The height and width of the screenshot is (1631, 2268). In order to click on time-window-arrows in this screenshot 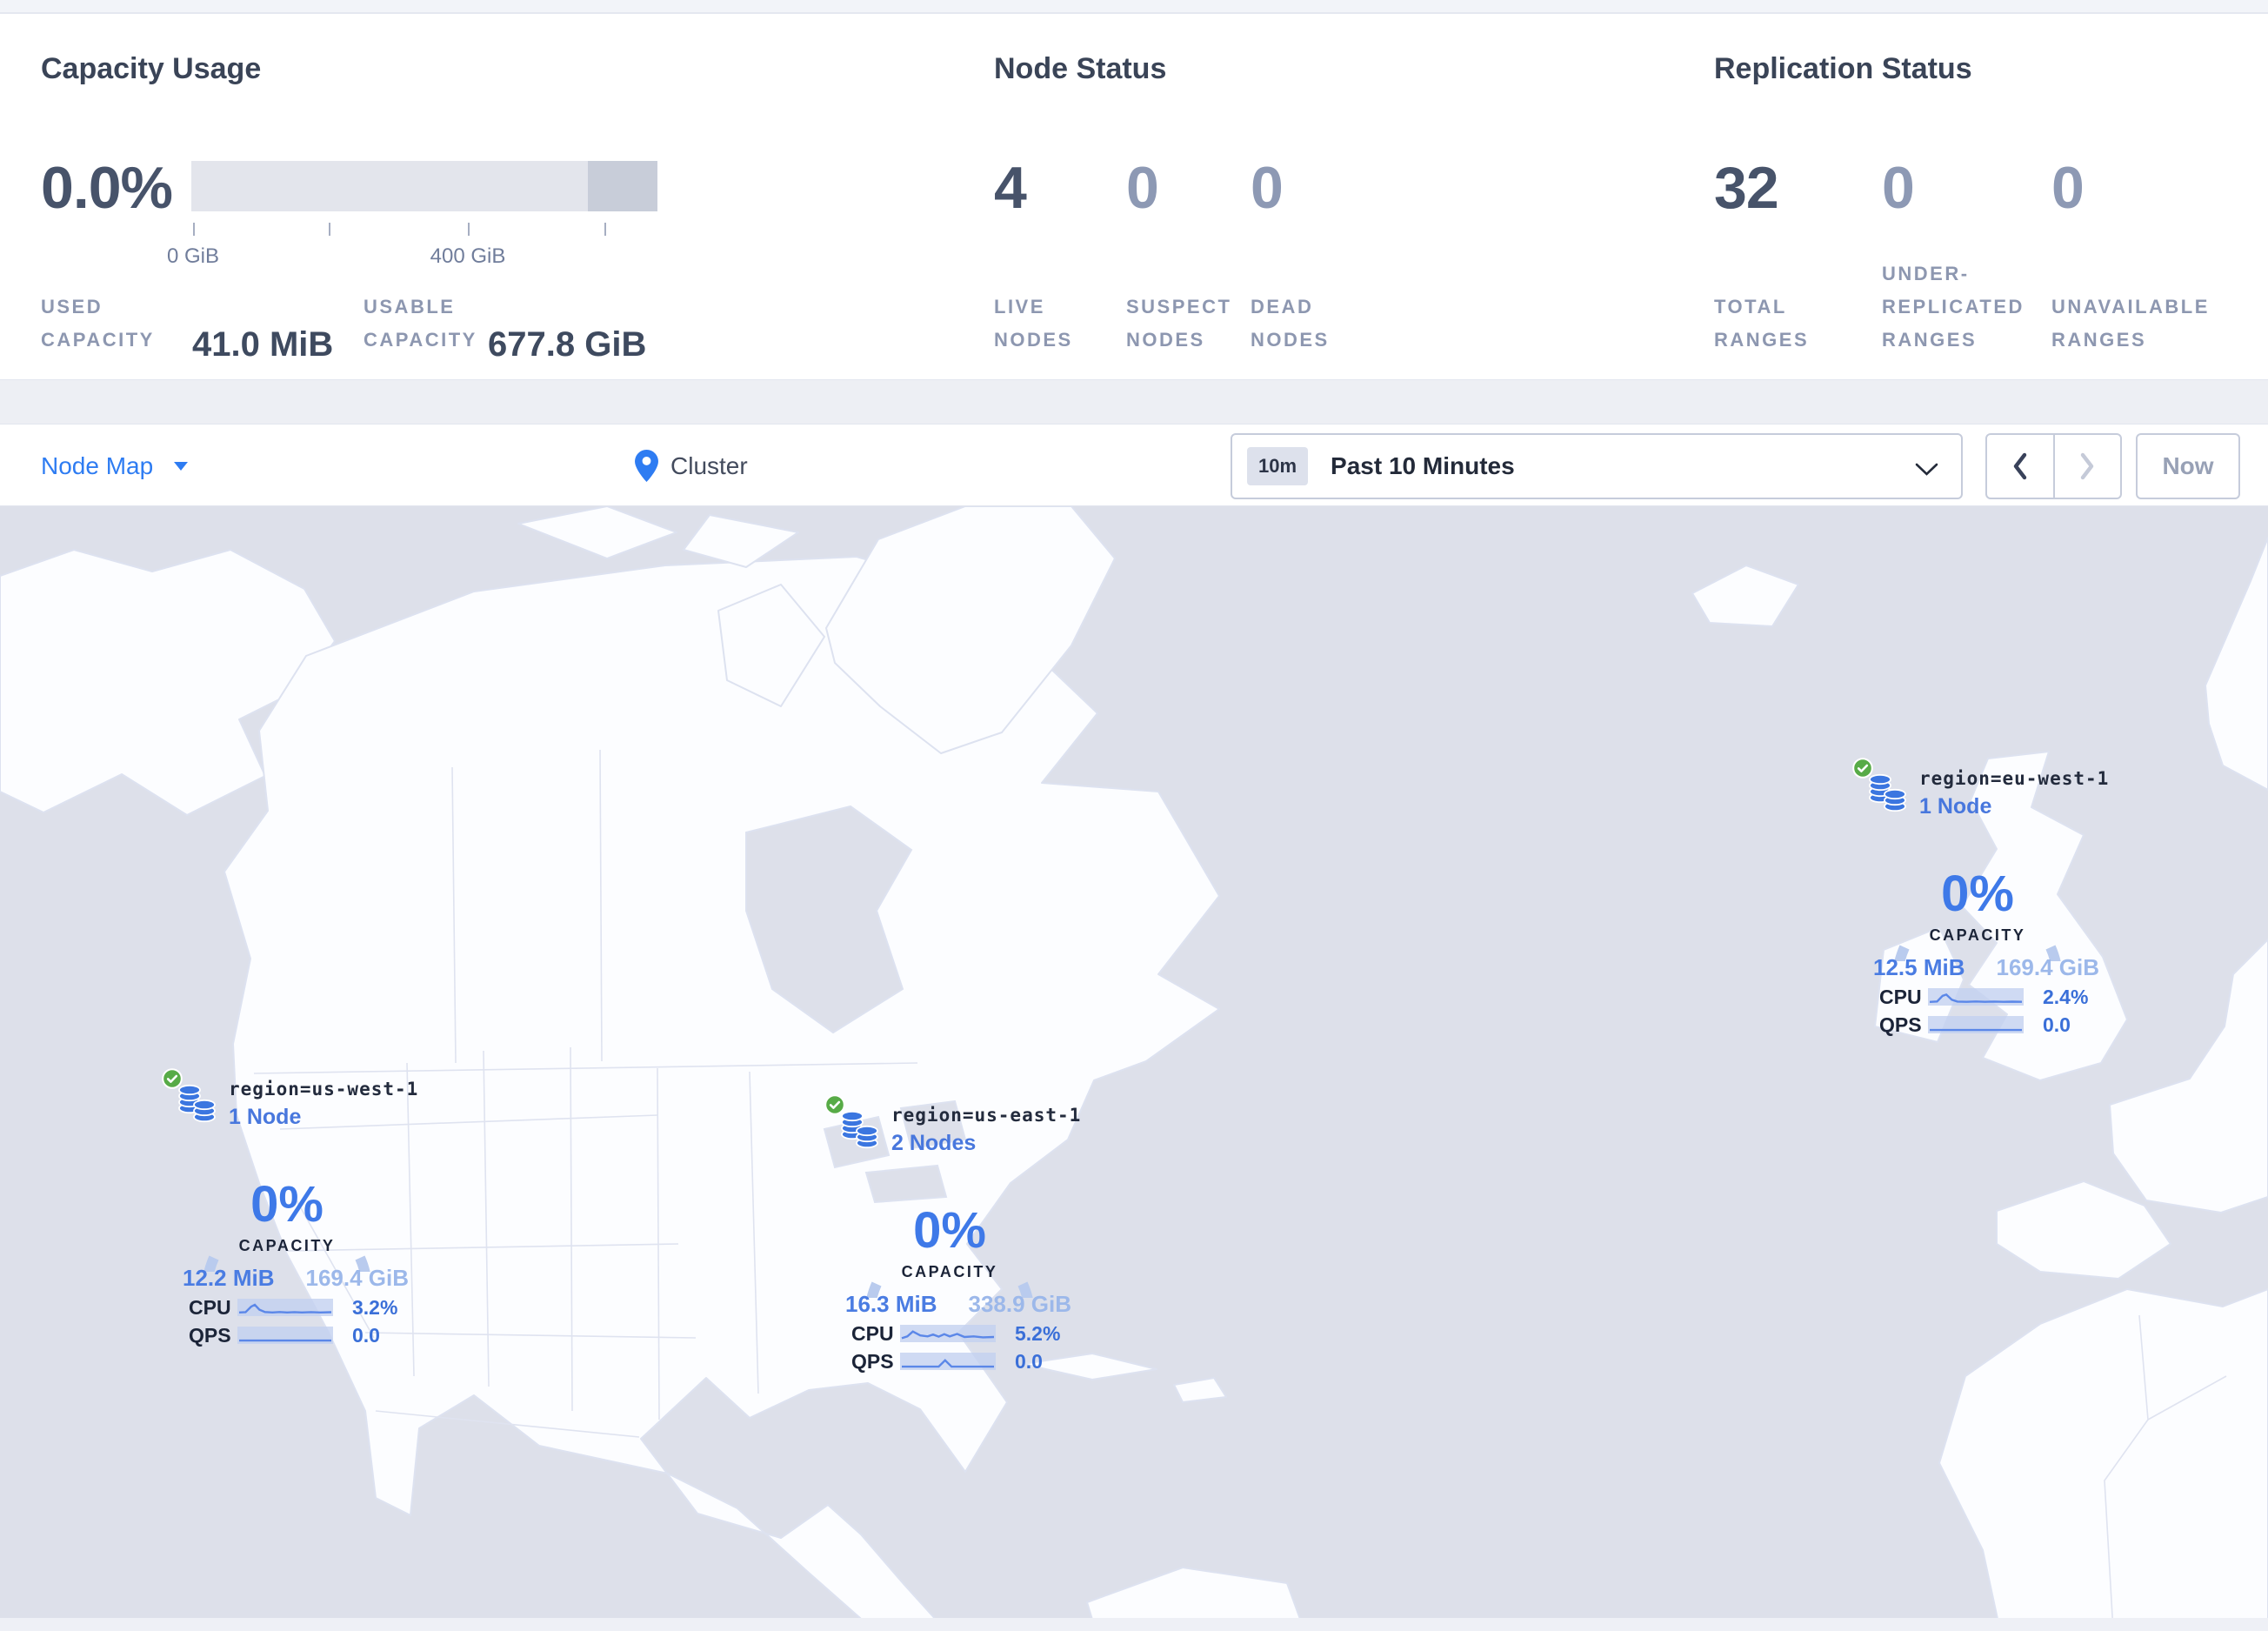, I will do `click(2053, 466)`.